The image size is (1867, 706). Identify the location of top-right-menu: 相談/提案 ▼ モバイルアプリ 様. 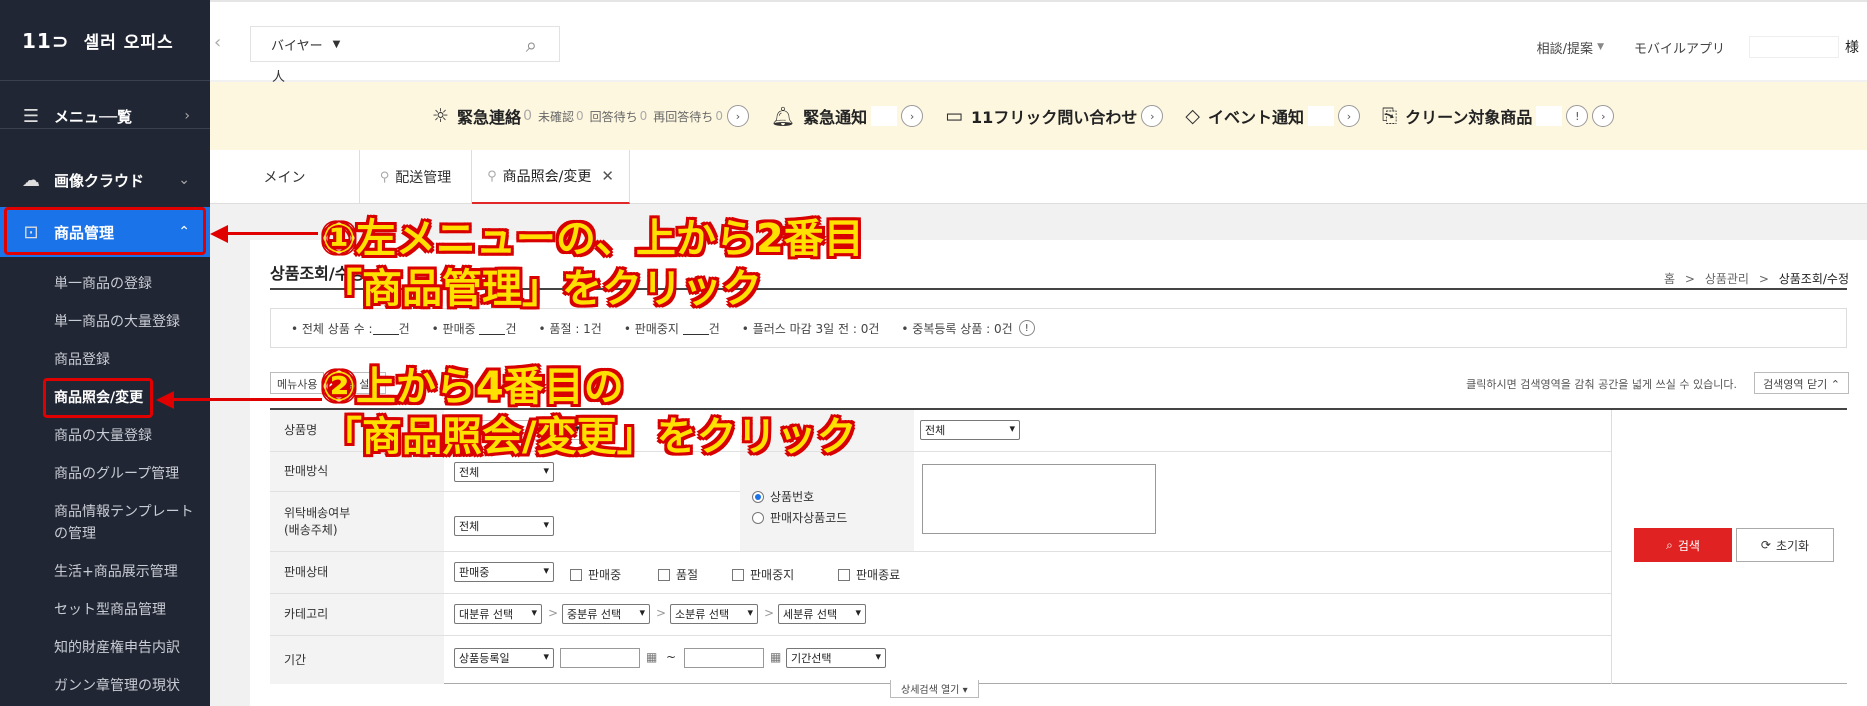
(1702, 47).